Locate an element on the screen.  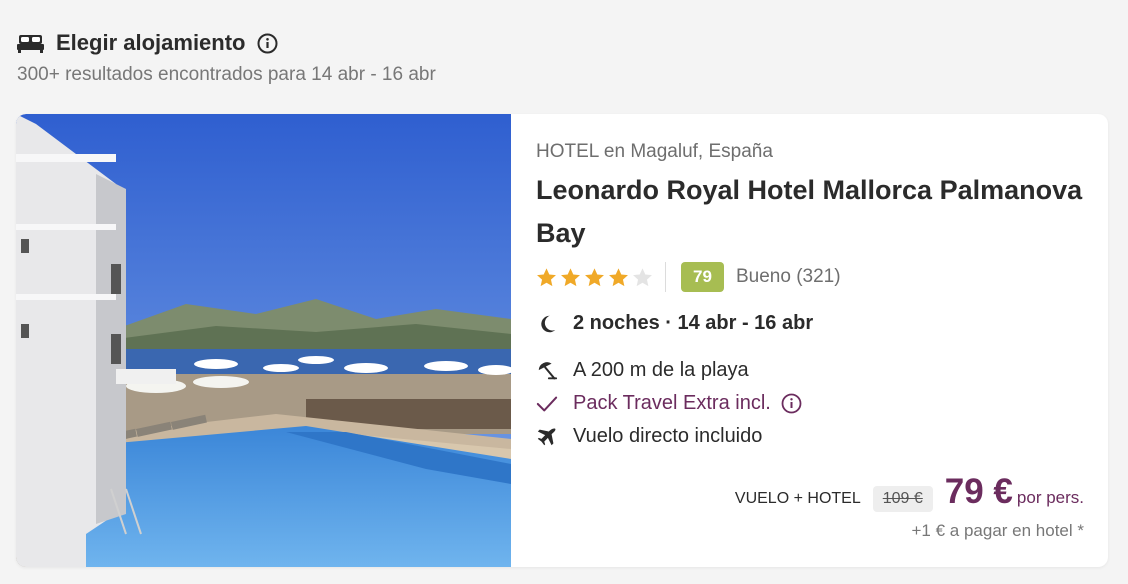
rating-row: 79 Bueno (321) is located at coordinates (688, 277).